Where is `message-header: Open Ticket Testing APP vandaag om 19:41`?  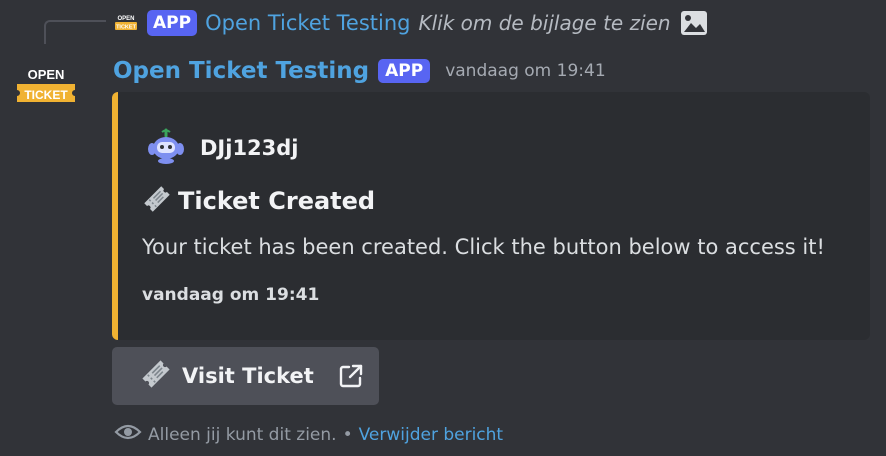 message-header: Open Ticket Testing APP vandaag om 19:41 is located at coordinates (359, 71).